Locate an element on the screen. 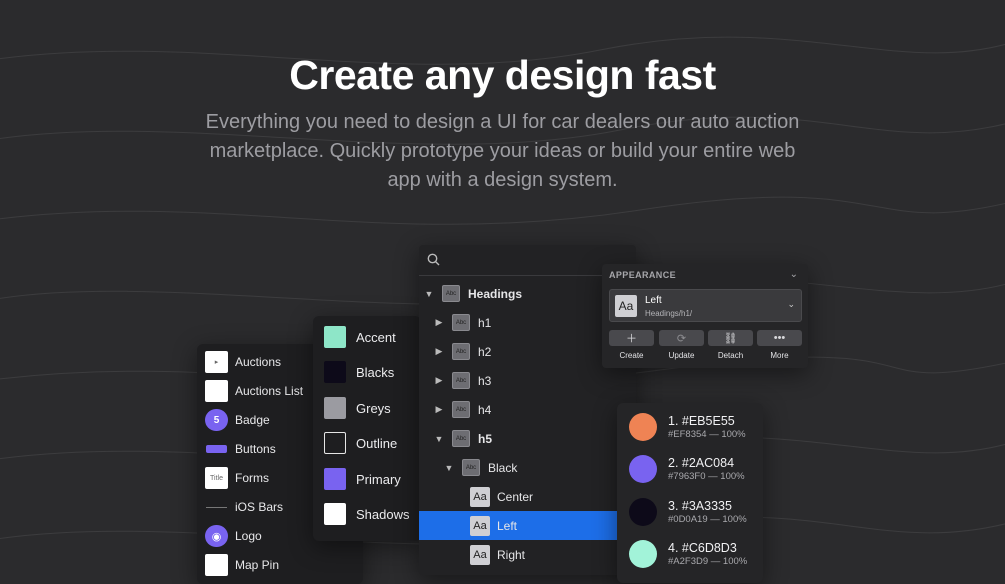 The image size is (1005, 584). dropdown-chevron-icon: ⌄ is located at coordinates (791, 304).